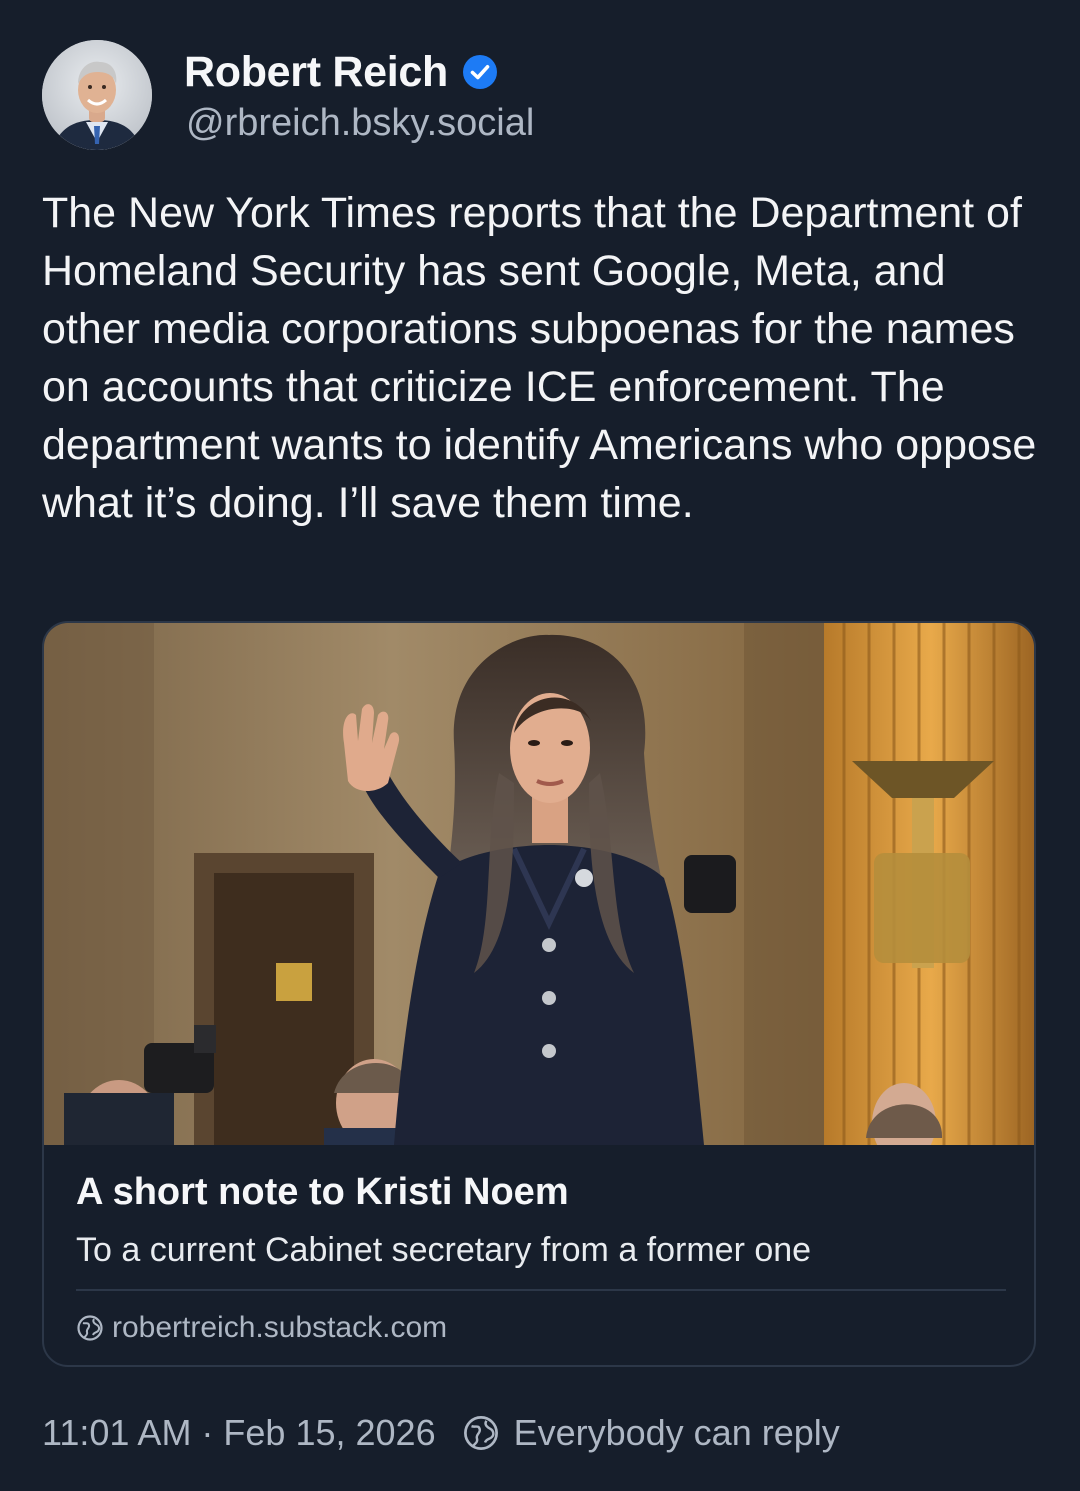 The image size is (1080, 1491). I want to click on author-display-name: Robert Reich, so click(316, 72).